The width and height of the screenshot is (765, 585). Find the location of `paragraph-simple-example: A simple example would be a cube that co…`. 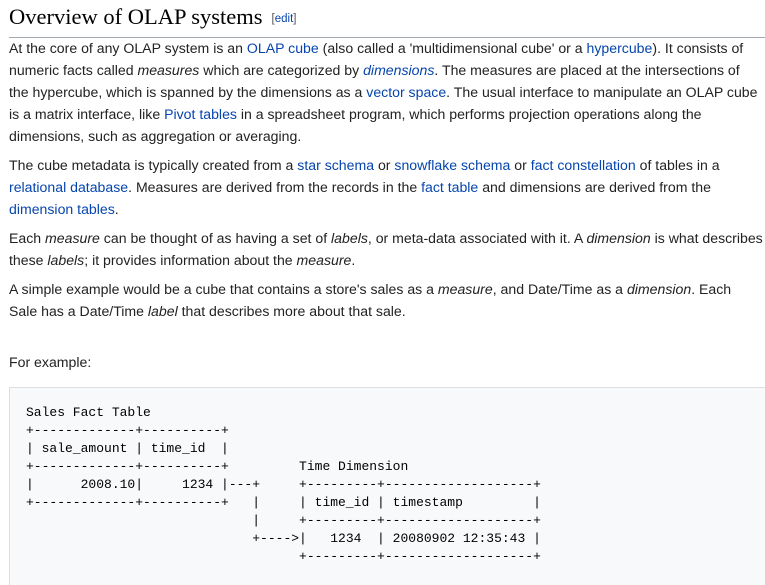

paragraph-simple-example: A simple example would be a cube that co… is located at coordinates (370, 300).